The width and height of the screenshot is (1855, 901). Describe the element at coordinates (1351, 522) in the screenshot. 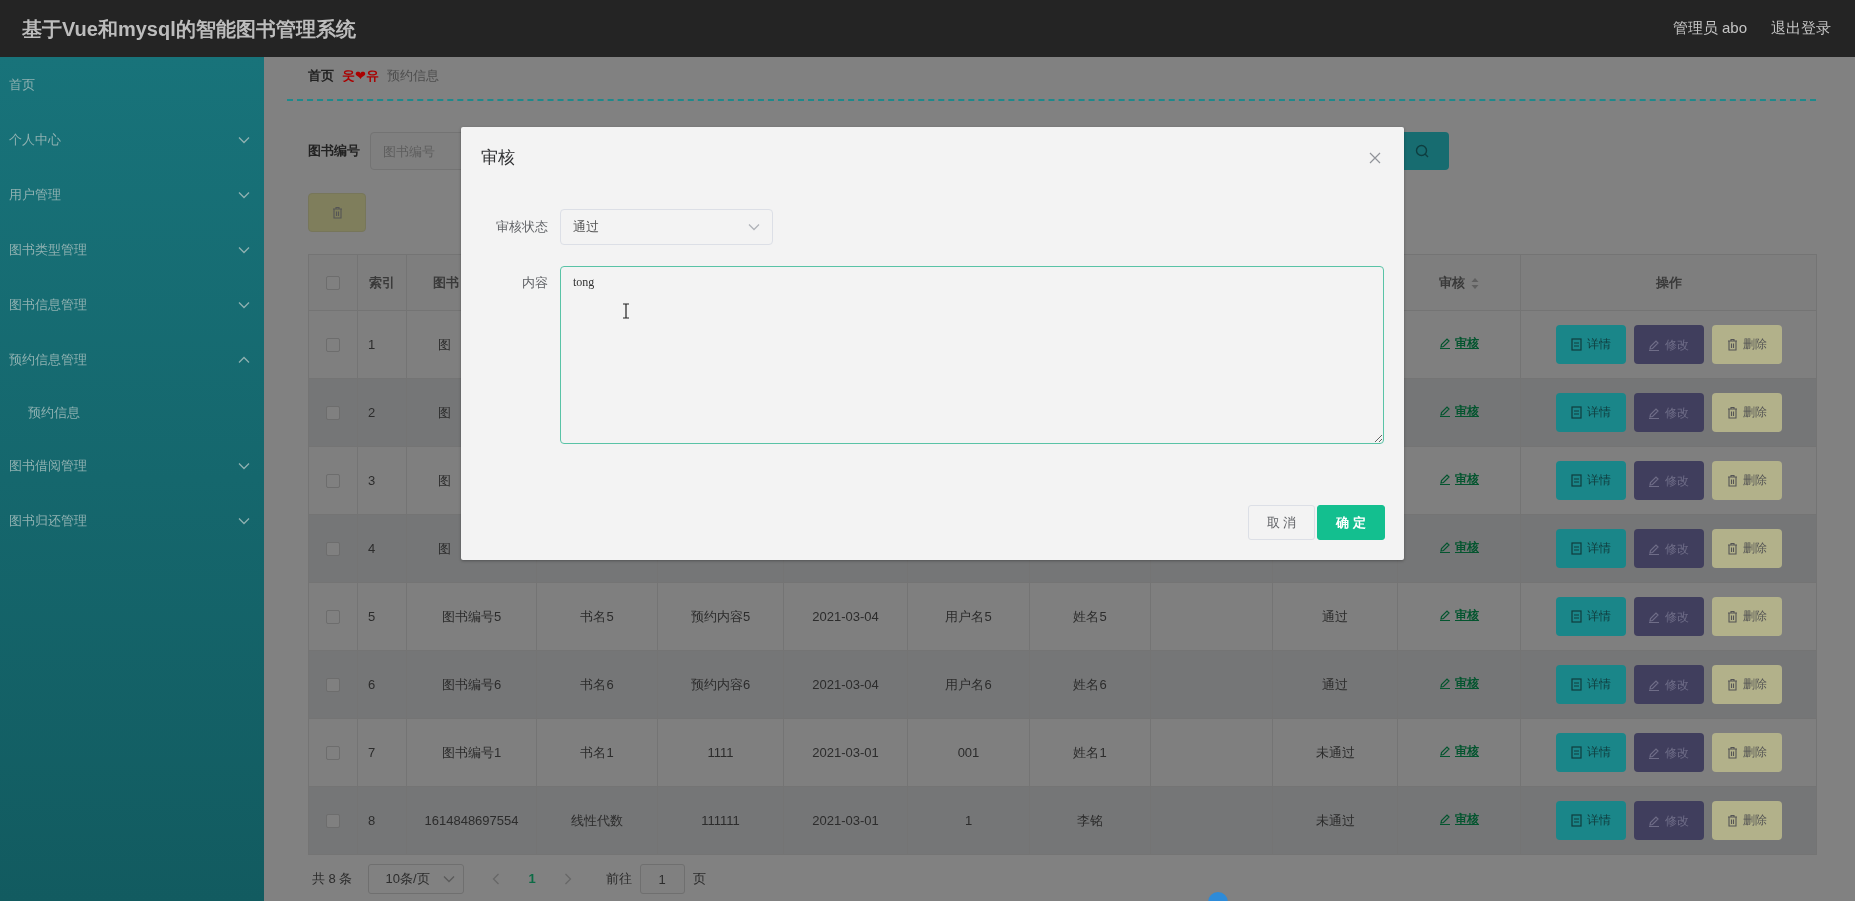

I see `confirm-button: 确 定` at that location.